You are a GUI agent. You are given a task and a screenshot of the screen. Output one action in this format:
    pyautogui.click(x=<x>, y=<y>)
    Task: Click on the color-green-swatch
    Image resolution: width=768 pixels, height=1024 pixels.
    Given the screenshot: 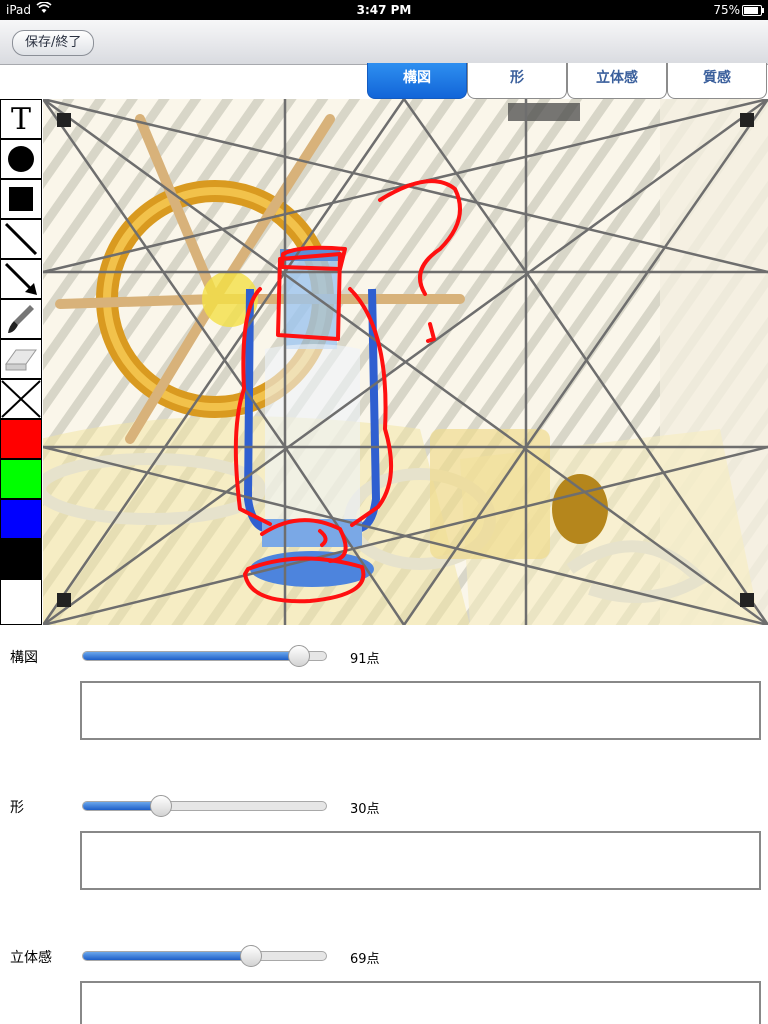 What is the action you would take?
    pyautogui.click(x=21, y=479)
    